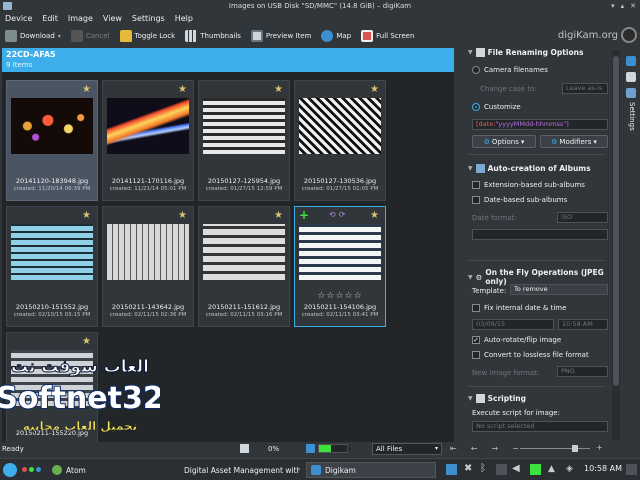 The height and width of the screenshot is (480, 640). I want to click on tray-network-icon, so click(501, 469).